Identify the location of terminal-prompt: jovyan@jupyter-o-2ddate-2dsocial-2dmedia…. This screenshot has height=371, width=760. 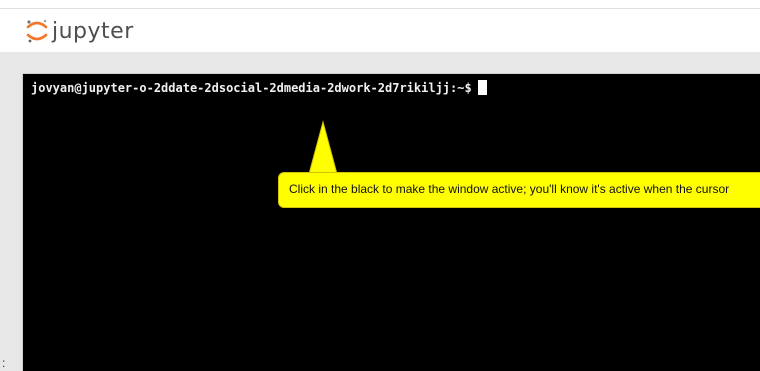
(251, 87).